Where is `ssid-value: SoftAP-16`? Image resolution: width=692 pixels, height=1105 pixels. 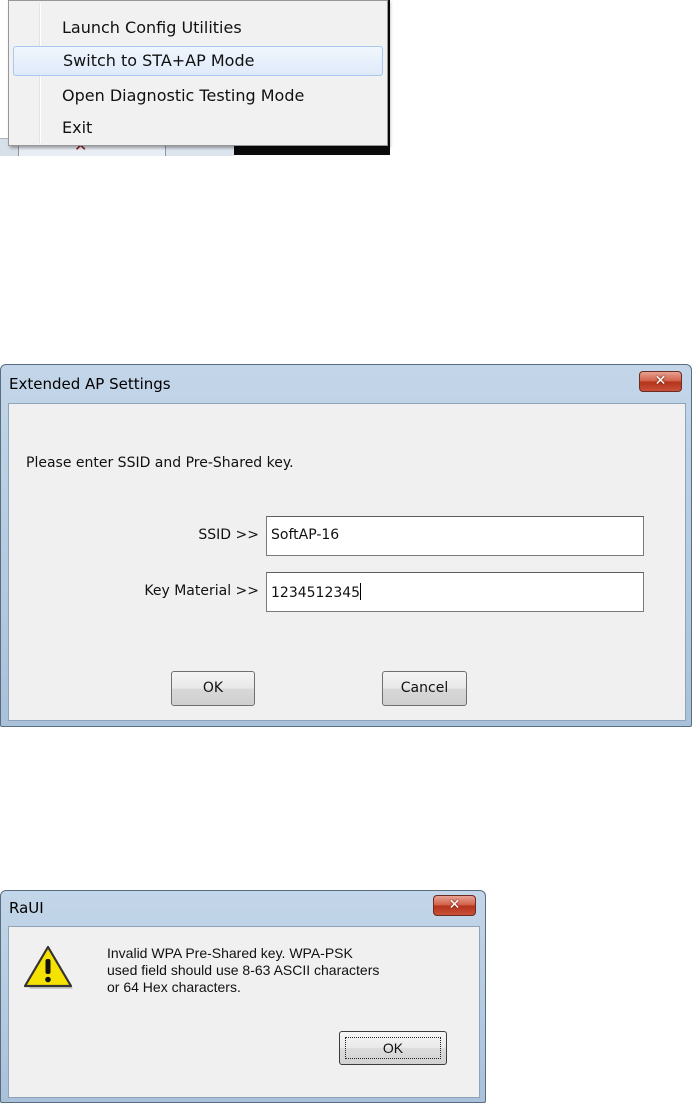
ssid-value: SoftAP-16 is located at coordinates (305, 535).